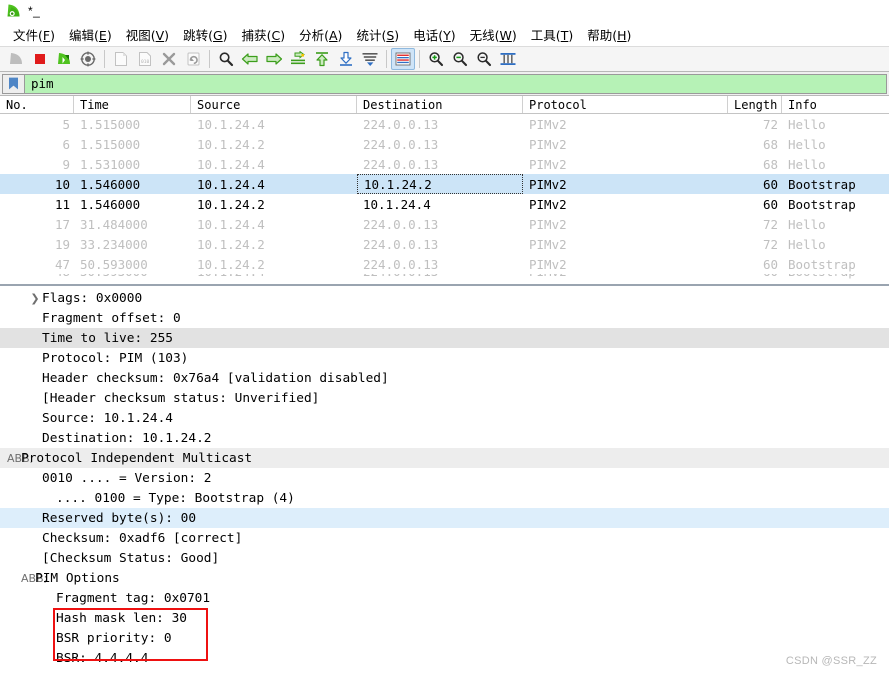  I want to click on menu-wireless: 无线(W), so click(493, 34).